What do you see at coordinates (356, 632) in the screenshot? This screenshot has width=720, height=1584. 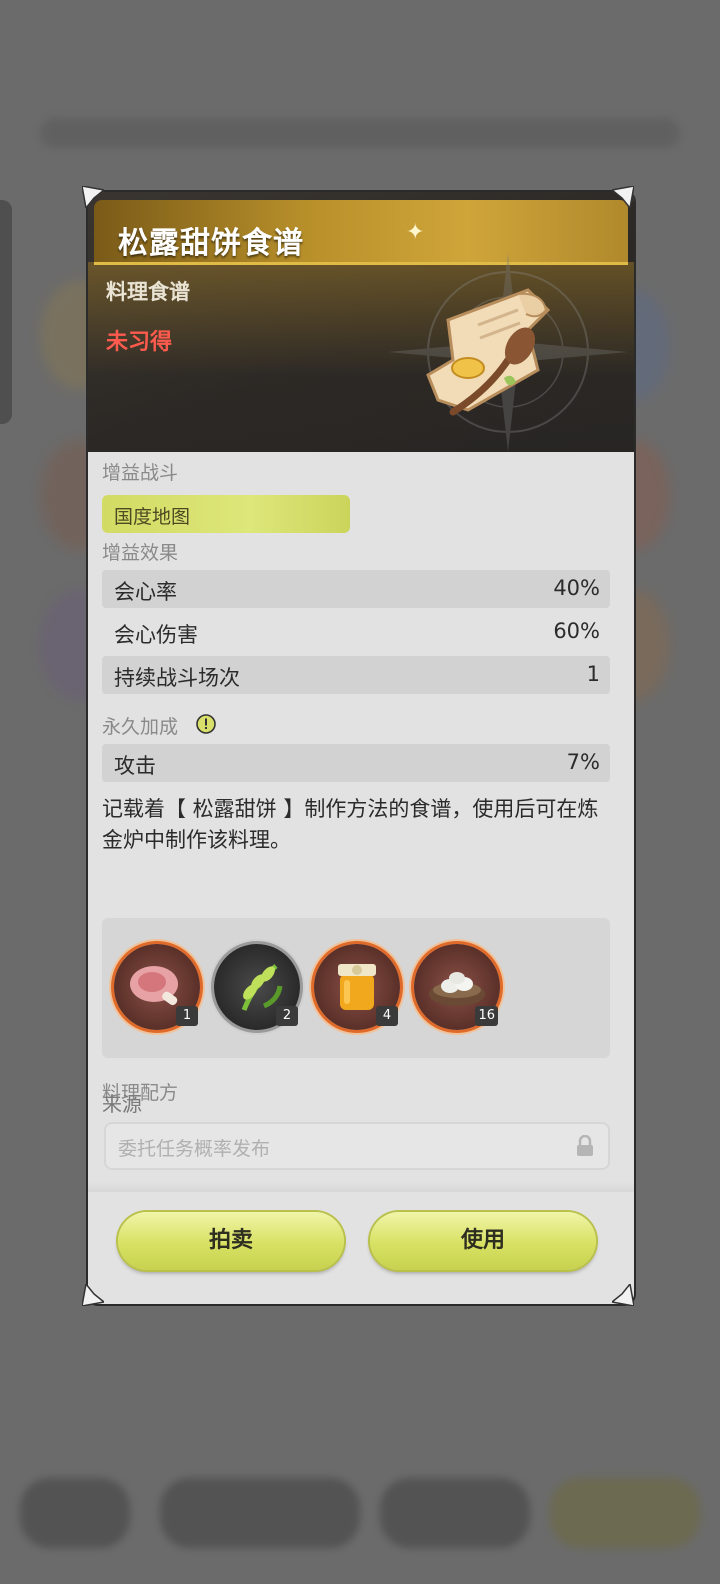 I see `stat-row: 会心伤害 60%` at bounding box center [356, 632].